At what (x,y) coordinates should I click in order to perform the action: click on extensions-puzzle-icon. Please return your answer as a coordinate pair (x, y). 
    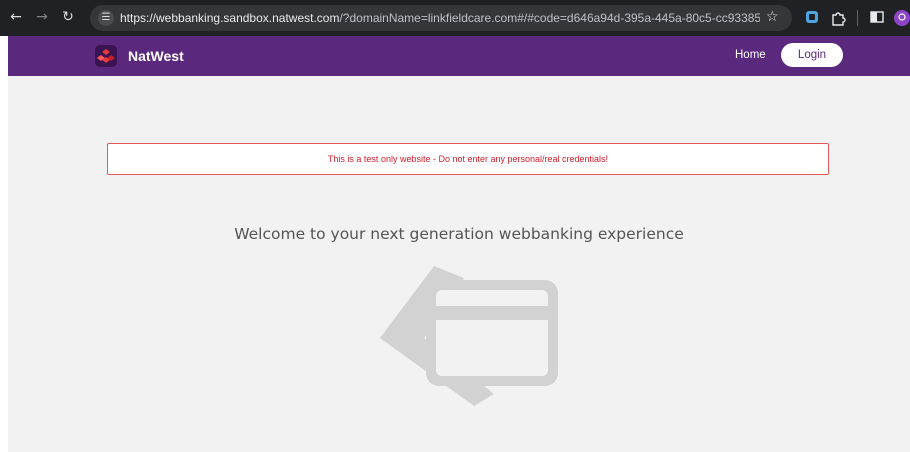
    Looking at the image, I should click on (838, 18).